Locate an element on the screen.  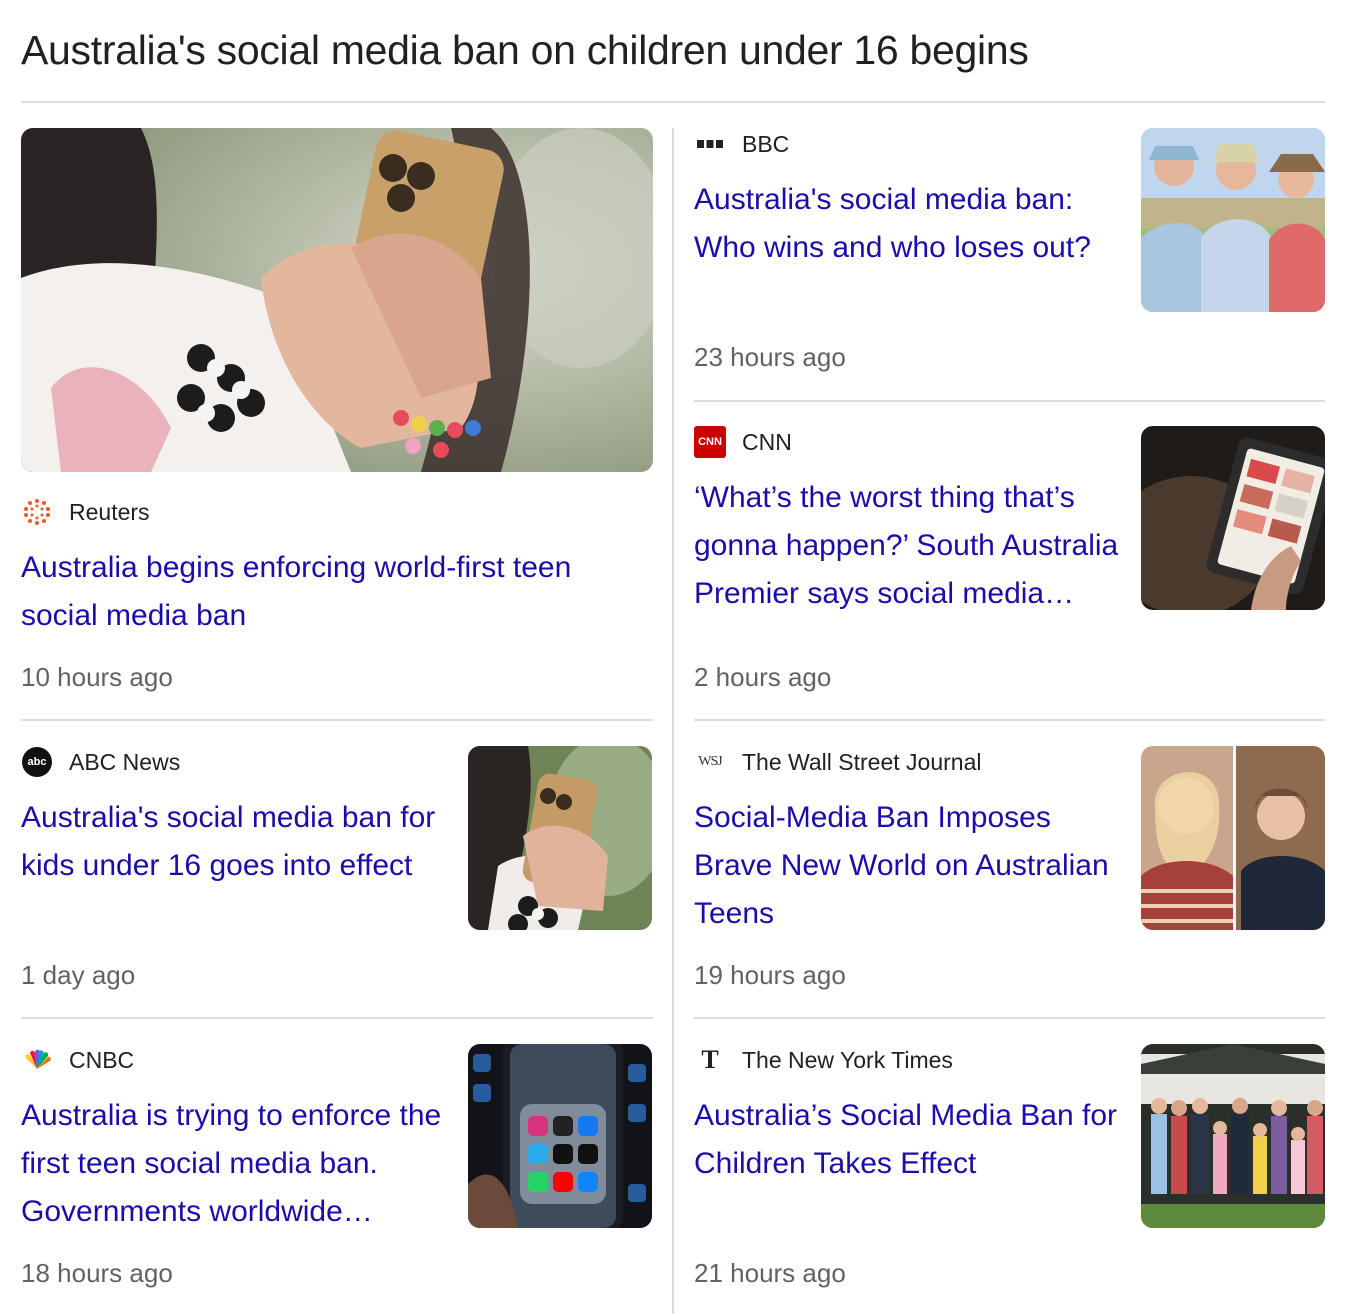
source-row: CNBC is located at coordinates (77, 1060).